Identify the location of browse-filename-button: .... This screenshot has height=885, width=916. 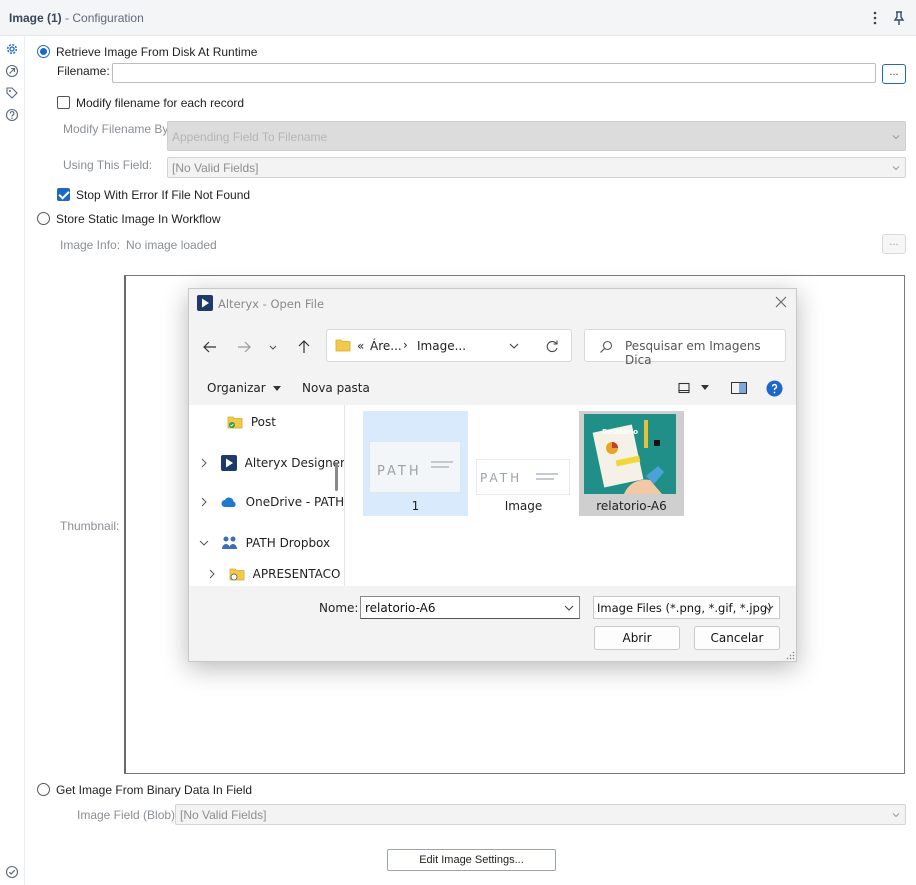
(894, 74).